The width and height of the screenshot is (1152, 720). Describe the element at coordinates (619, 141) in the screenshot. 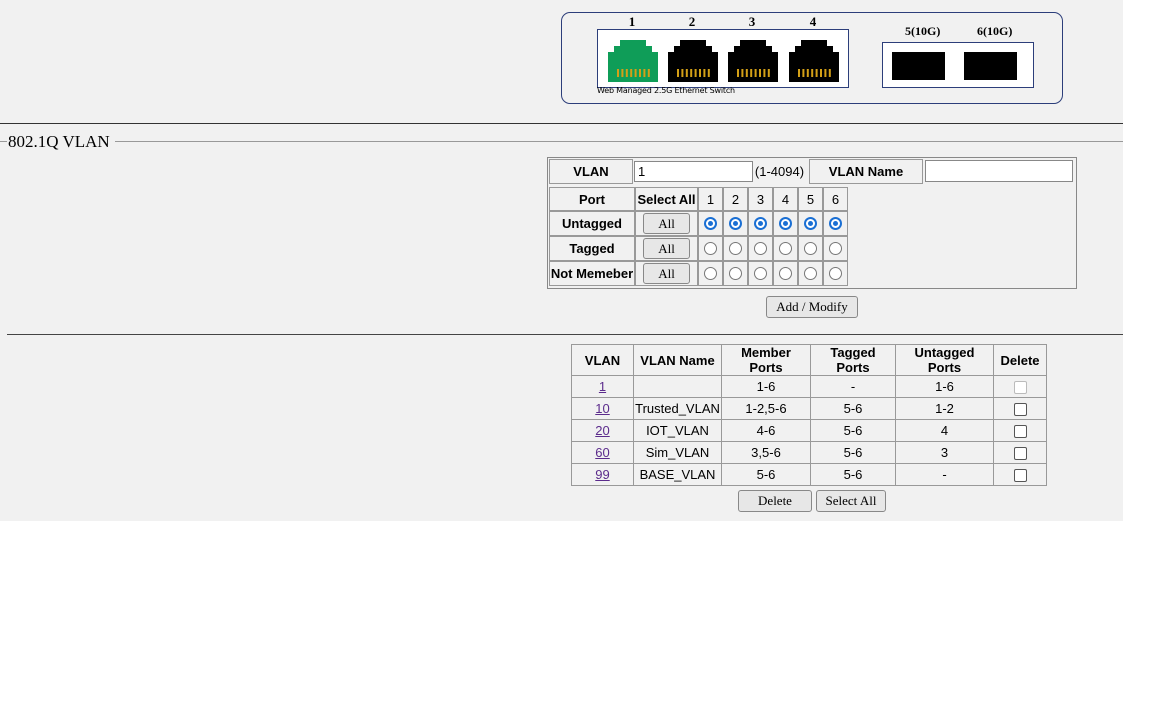

I see `fieldset-border-right` at that location.